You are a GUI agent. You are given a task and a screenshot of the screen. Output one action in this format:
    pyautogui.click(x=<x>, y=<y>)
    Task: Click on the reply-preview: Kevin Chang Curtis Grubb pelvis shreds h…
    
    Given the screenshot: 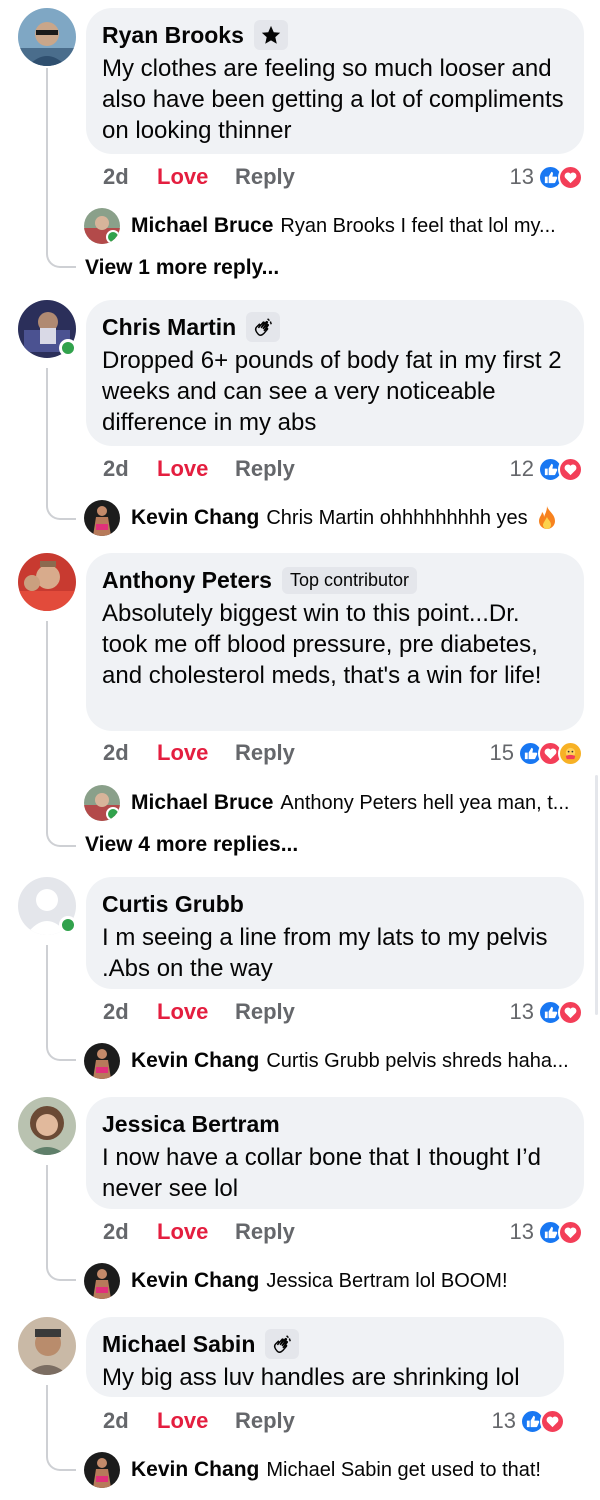 What is the action you would take?
    pyautogui.click(x=326, y=1061)
    